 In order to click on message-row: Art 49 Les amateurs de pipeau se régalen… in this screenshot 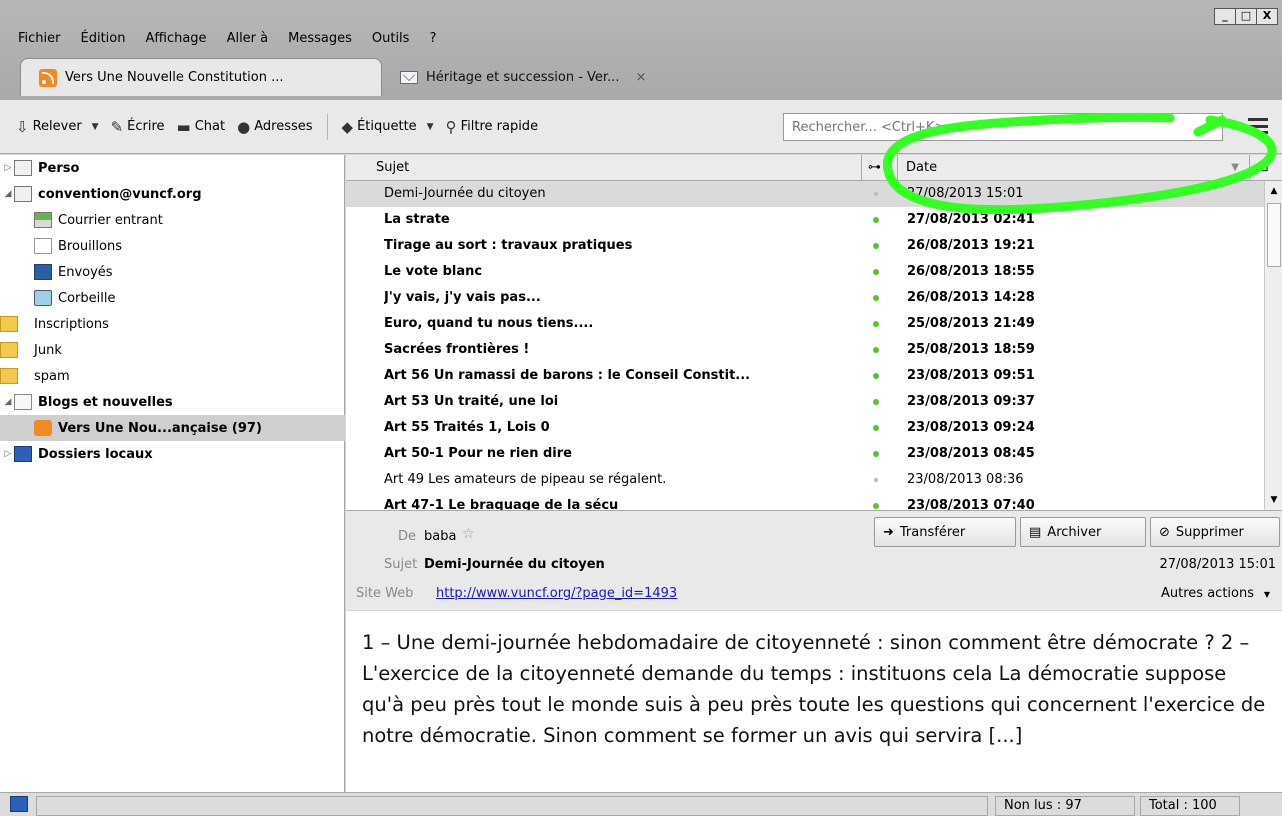, I will do `click(805, 480)`.